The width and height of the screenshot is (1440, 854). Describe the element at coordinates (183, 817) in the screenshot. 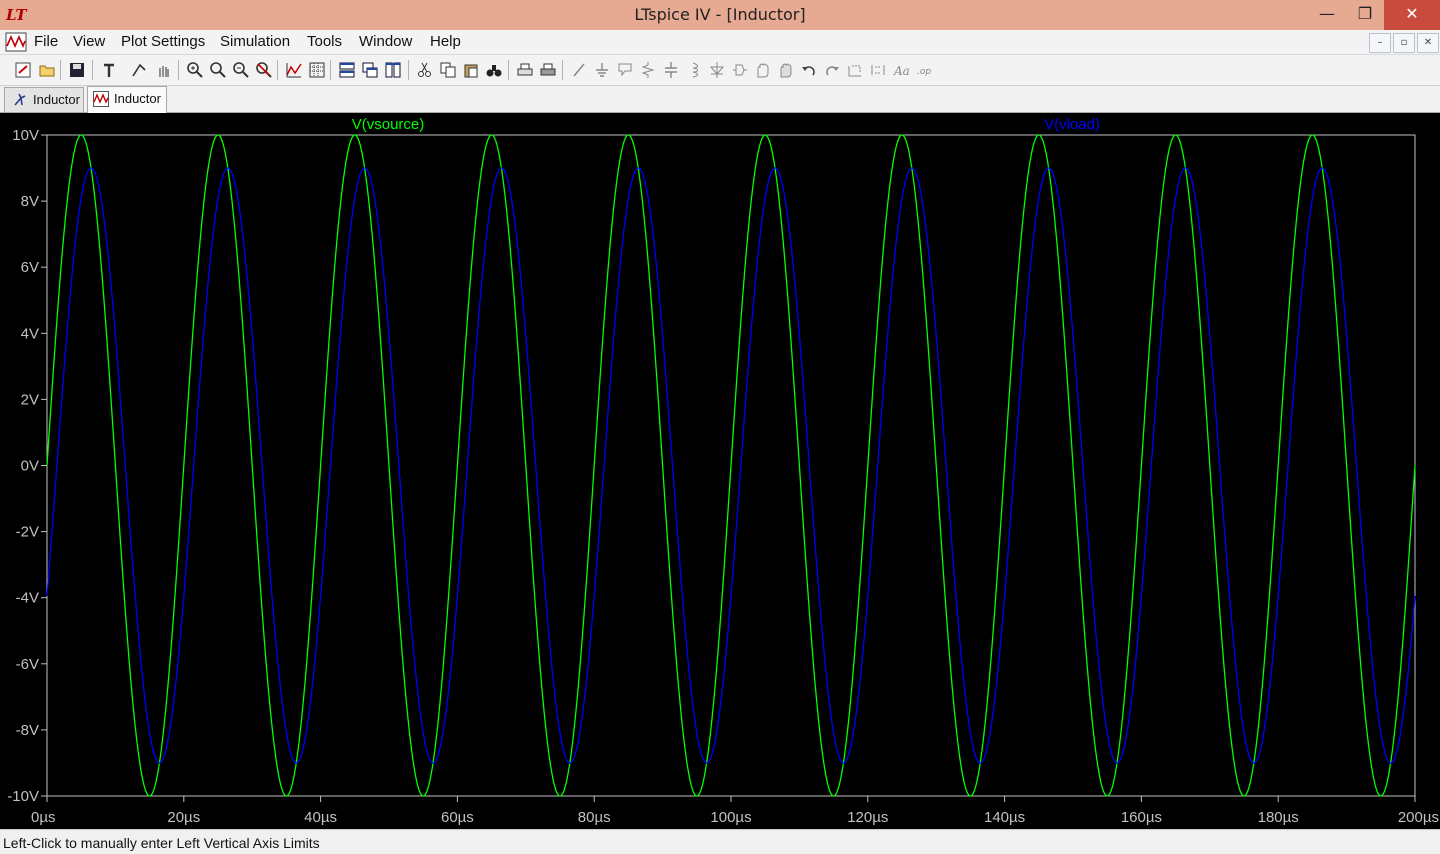

I see `x-tick-label: 20µs` at that location.